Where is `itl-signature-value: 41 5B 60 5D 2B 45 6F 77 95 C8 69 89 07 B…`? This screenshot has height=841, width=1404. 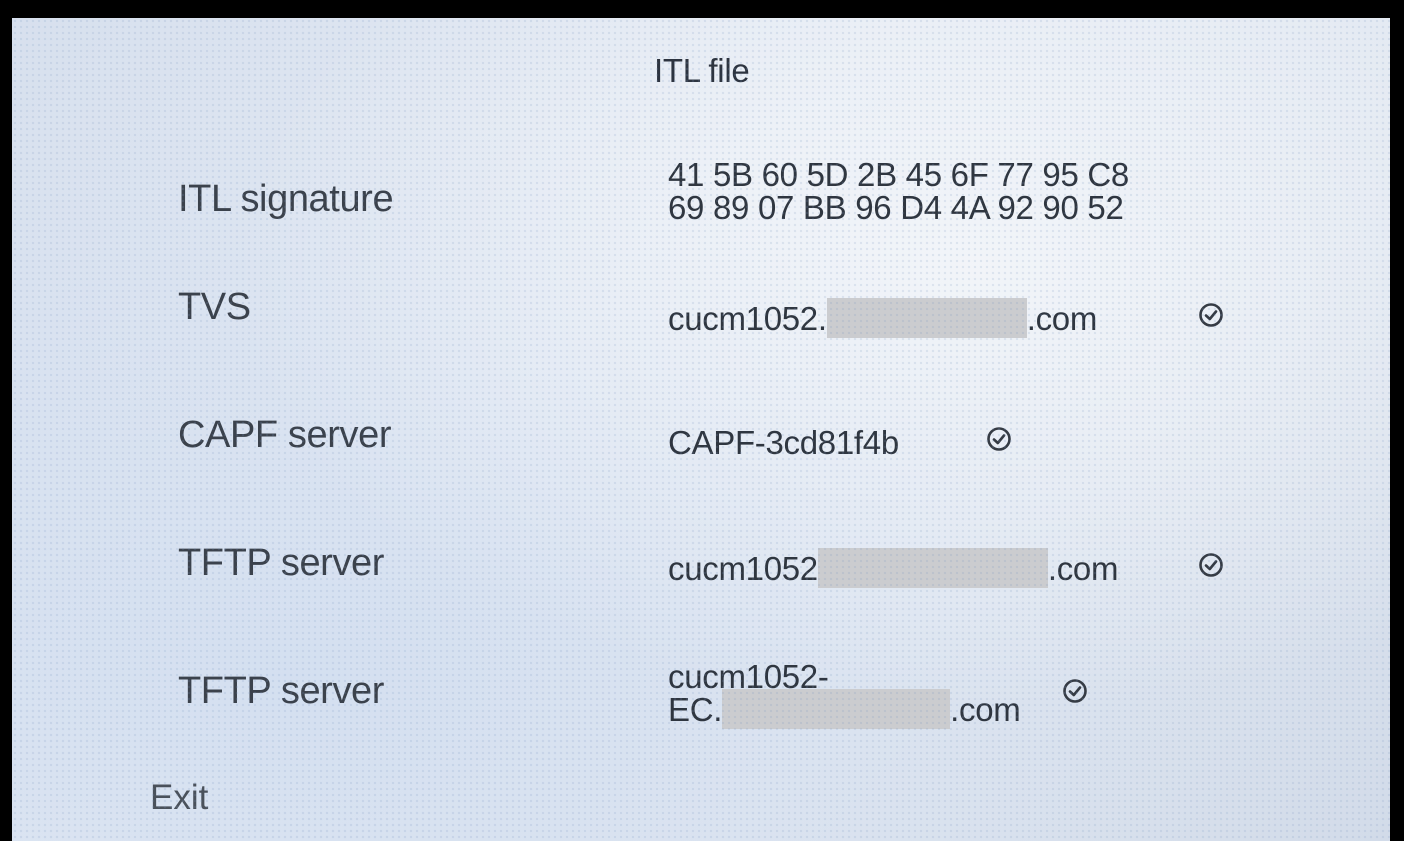 itl-signature-value: 41 5B 60 5D 2B 45 6F 77 95 C8 69 89 07 B… is located at coordinates (898, 191).